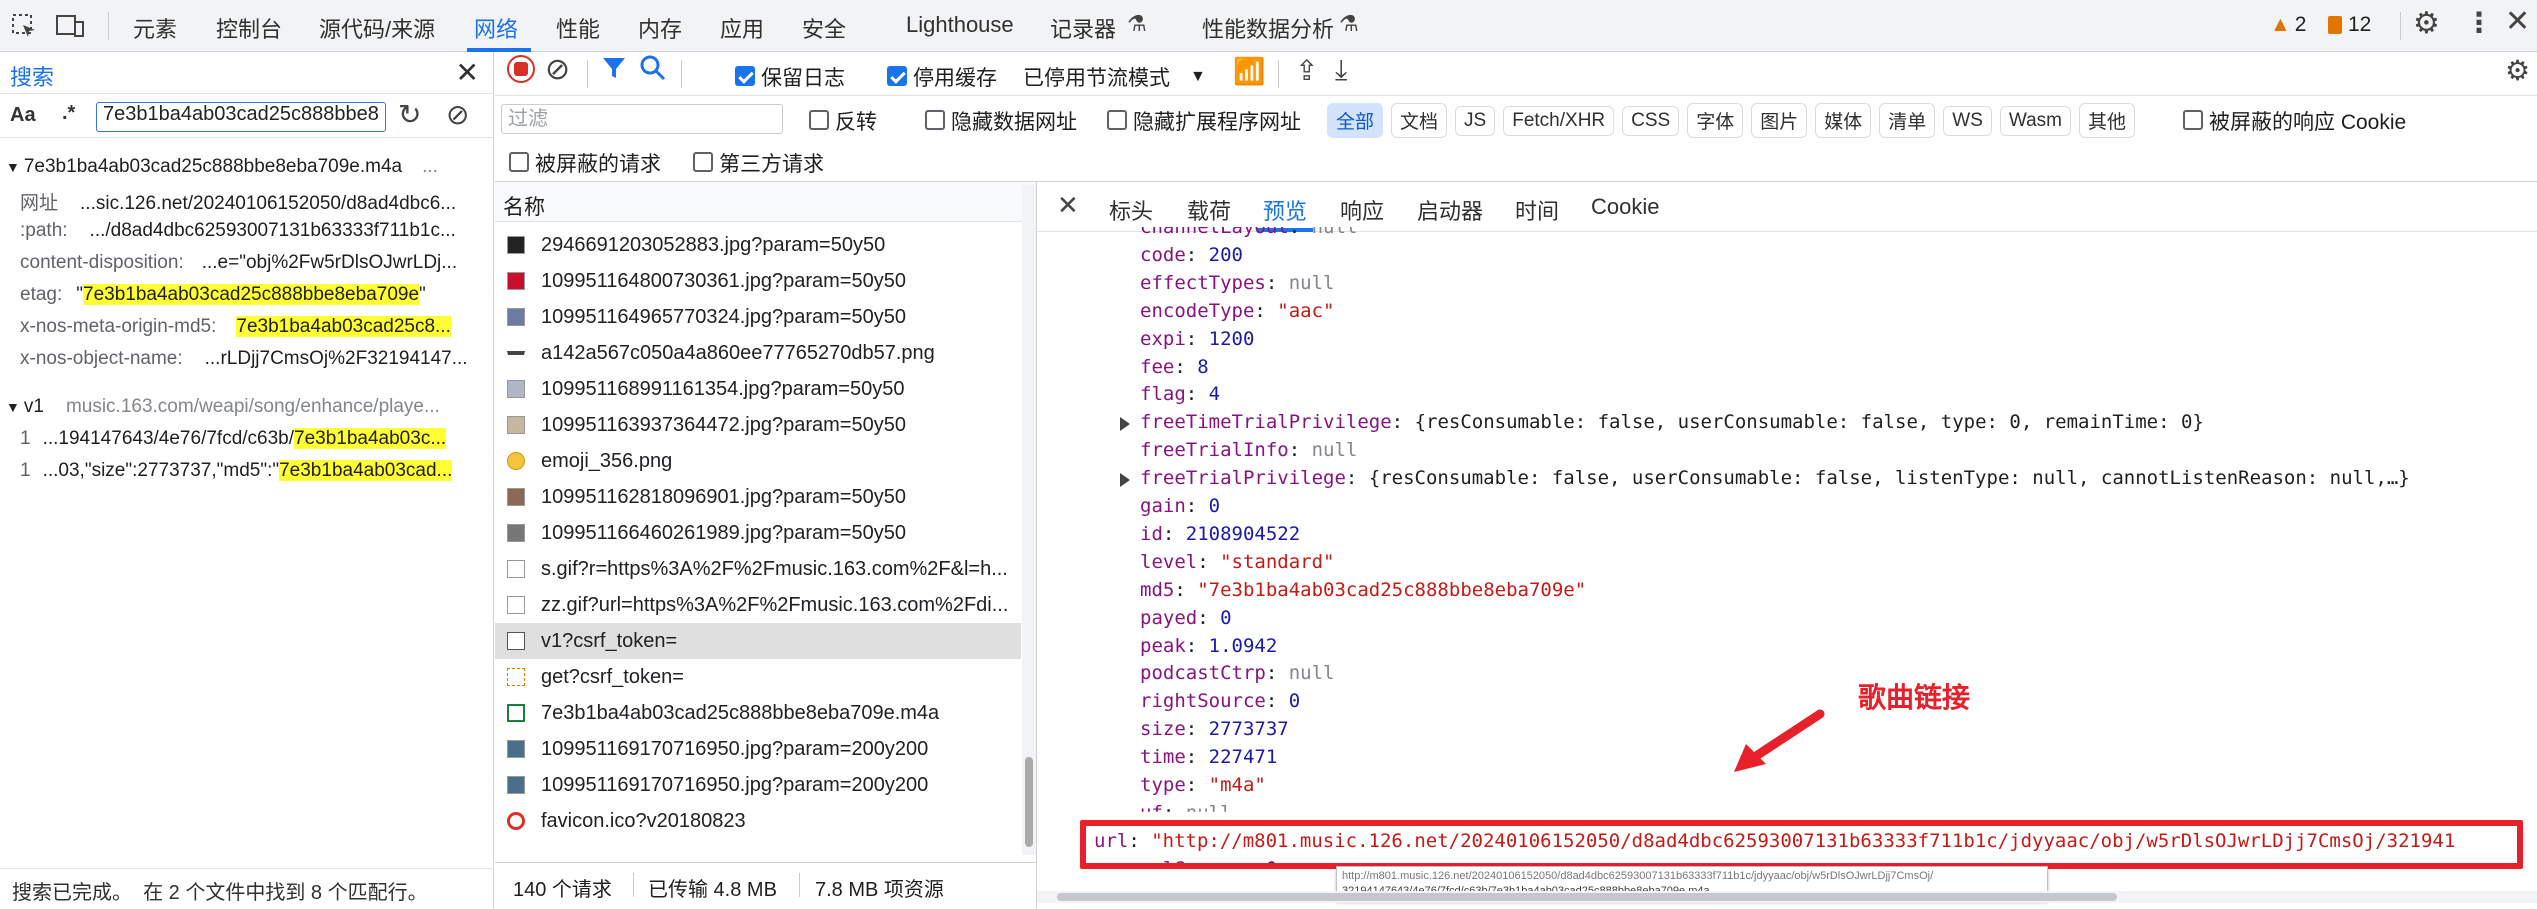 The width and height of the screenshot is (2537, 909). Describe the element at coordinates (758, 497) in the screenshot. I see `request-row: 109951162818096901.jpg?param=50y50` at that location.